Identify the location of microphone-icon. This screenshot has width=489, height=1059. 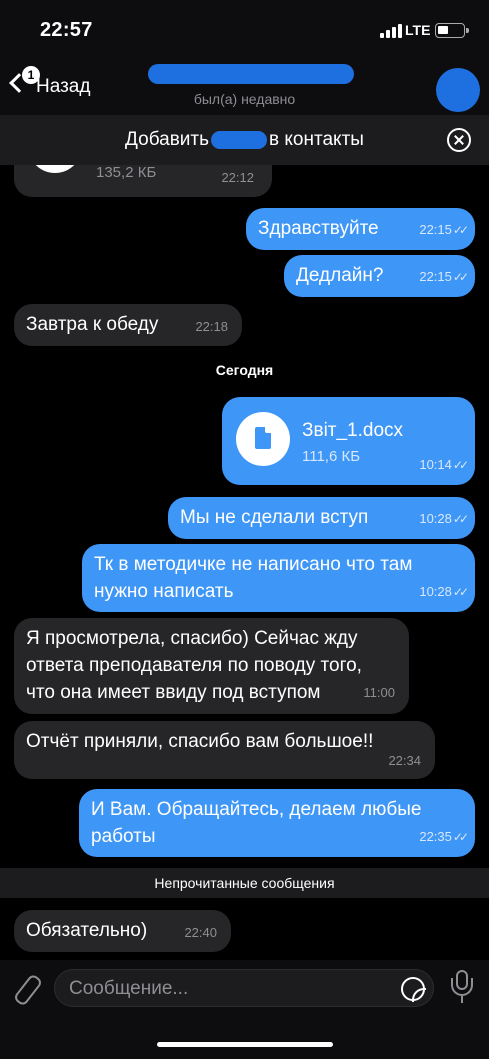
(462, 987).